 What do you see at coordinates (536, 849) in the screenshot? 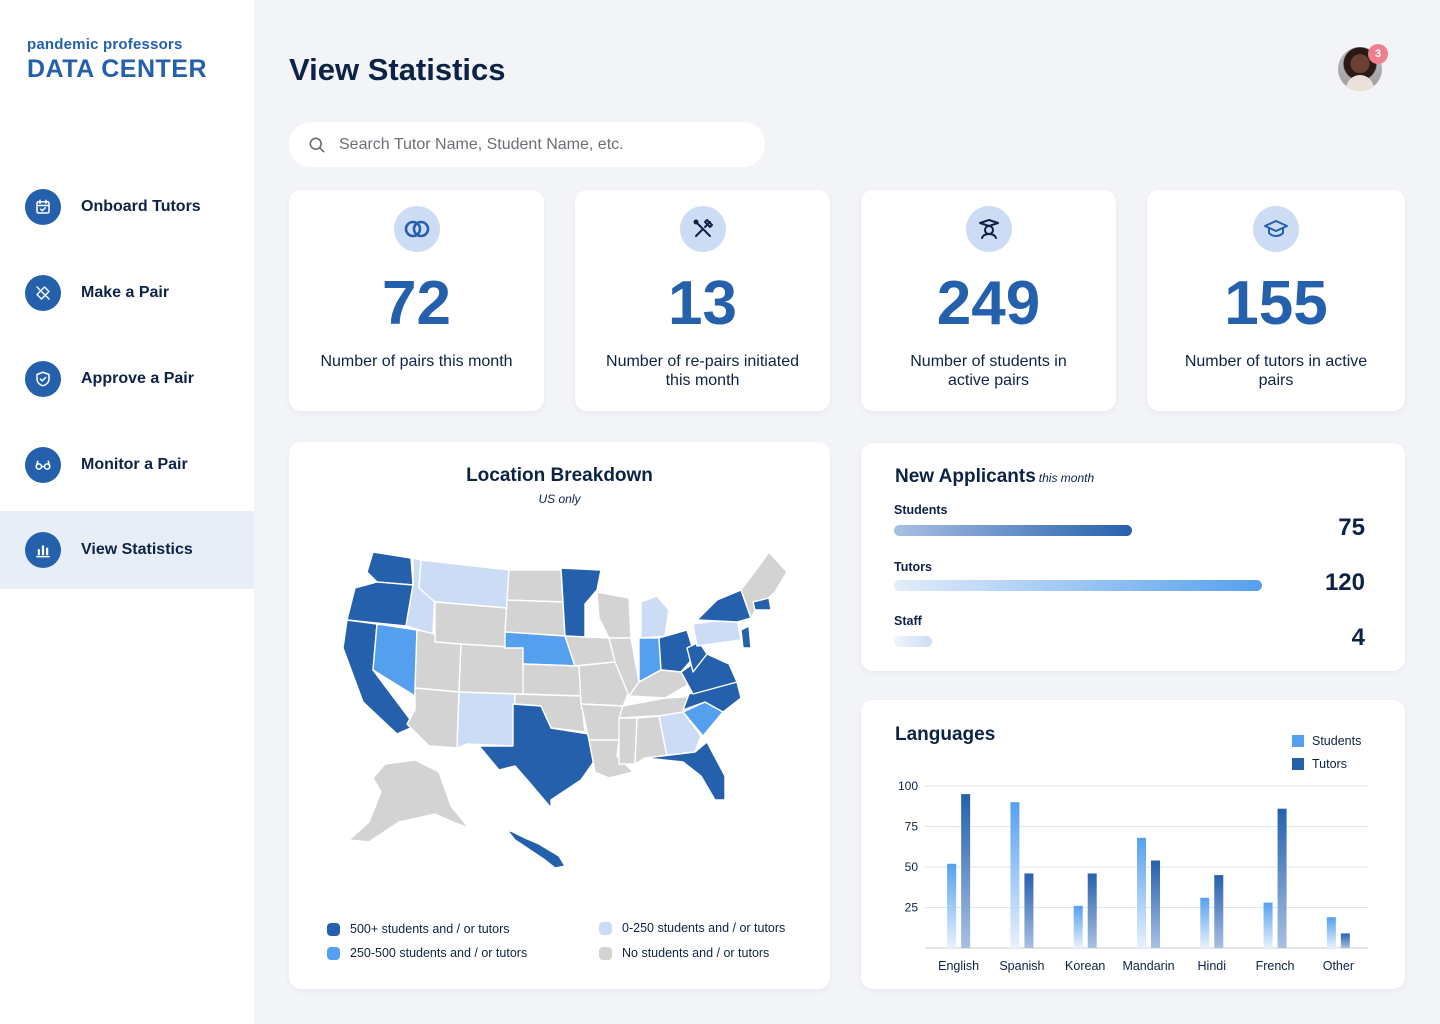
I see `state-hawaii` at bounding box center [536, 849].